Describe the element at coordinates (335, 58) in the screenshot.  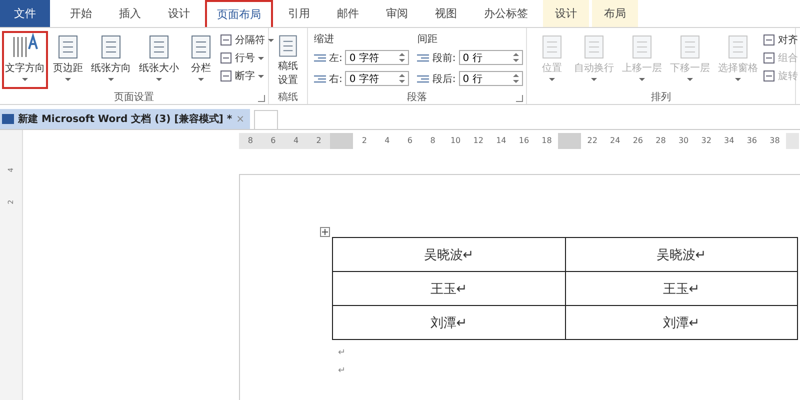
I see `field-label: 左:` at that location.